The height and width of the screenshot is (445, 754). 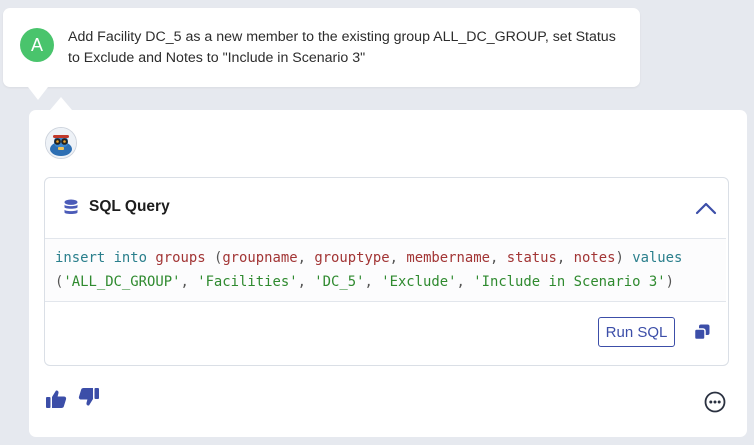 I want to click on sql-value-grouptype: 'Facilities', so click(x=247, y=282).